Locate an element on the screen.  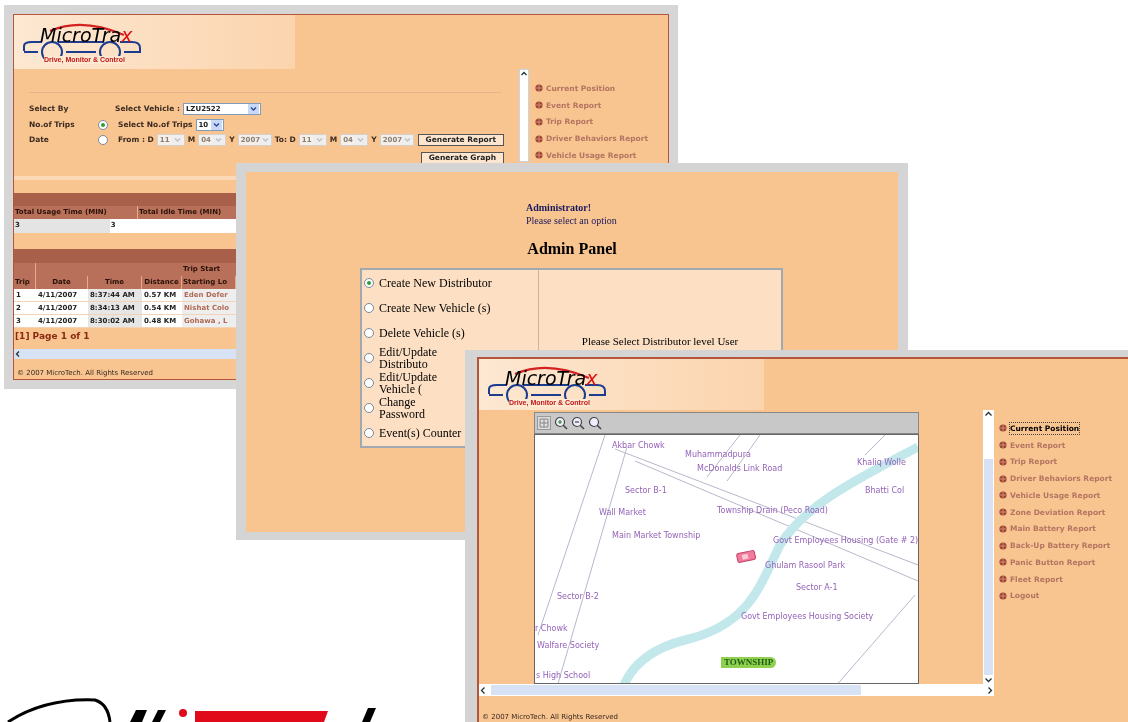
grid-icon is located at coordinates (544, 423).